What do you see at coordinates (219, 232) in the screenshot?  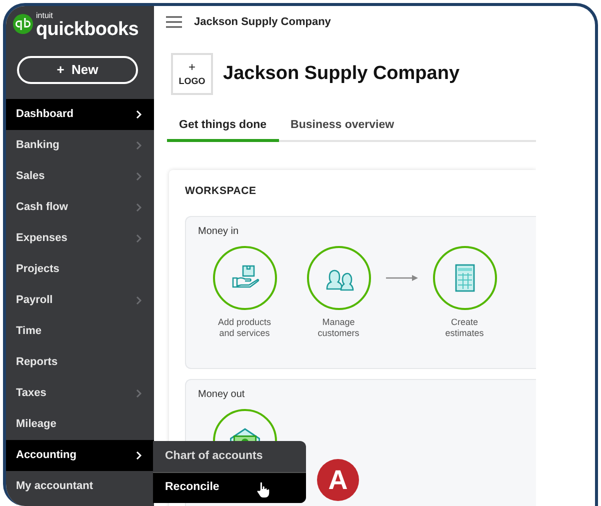 I see `panel-title: Money in` at bounding box center [219, 232].